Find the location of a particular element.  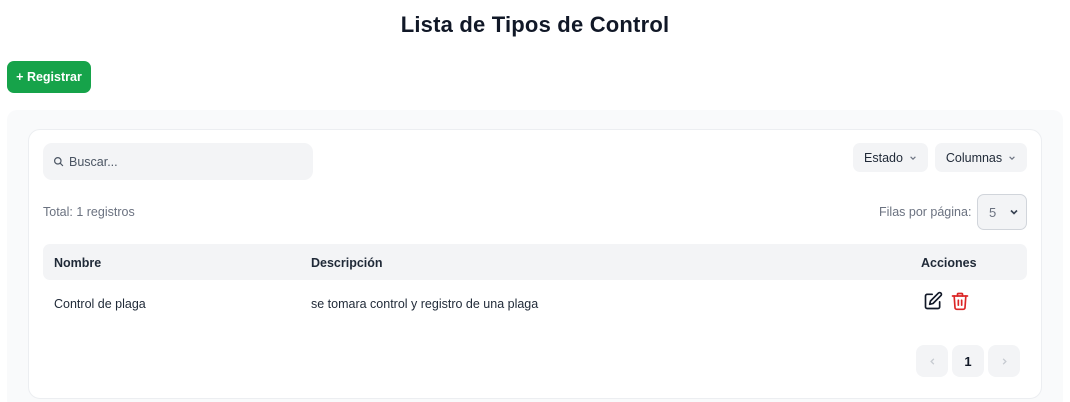

edit-icon is located at coordinates (933, 301).